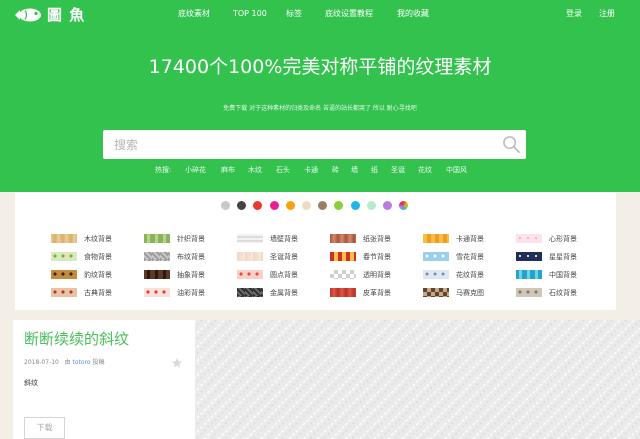  I want to click on search-input, so click(298, 144).